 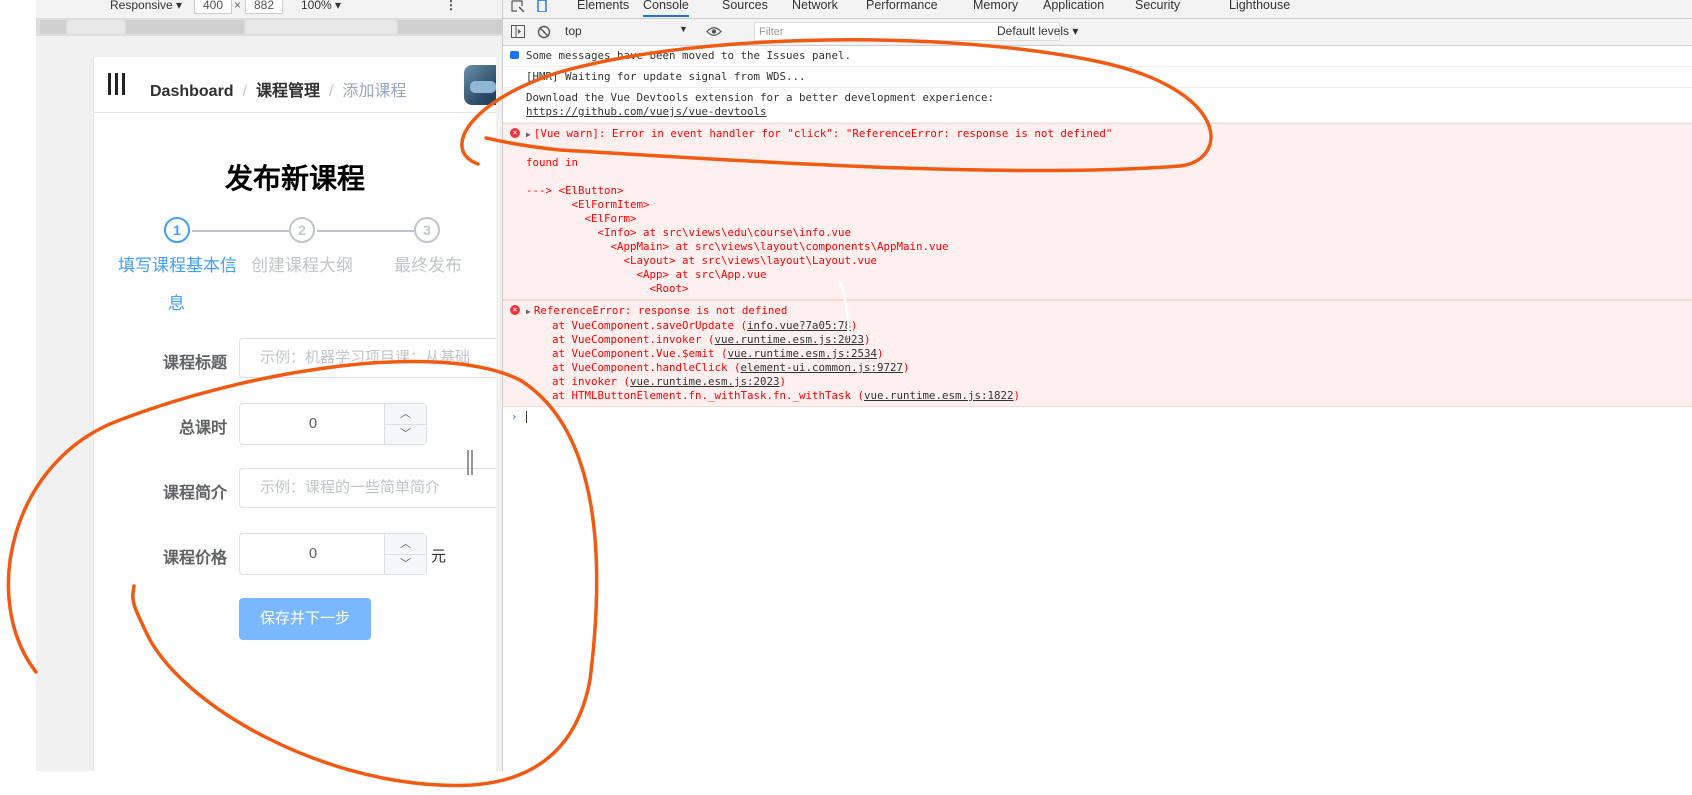 What do you see at coordinates (302, 265) in the screenshot?
I see `step-2-label: 创建课程大纲` at bounding box center [302, 265].